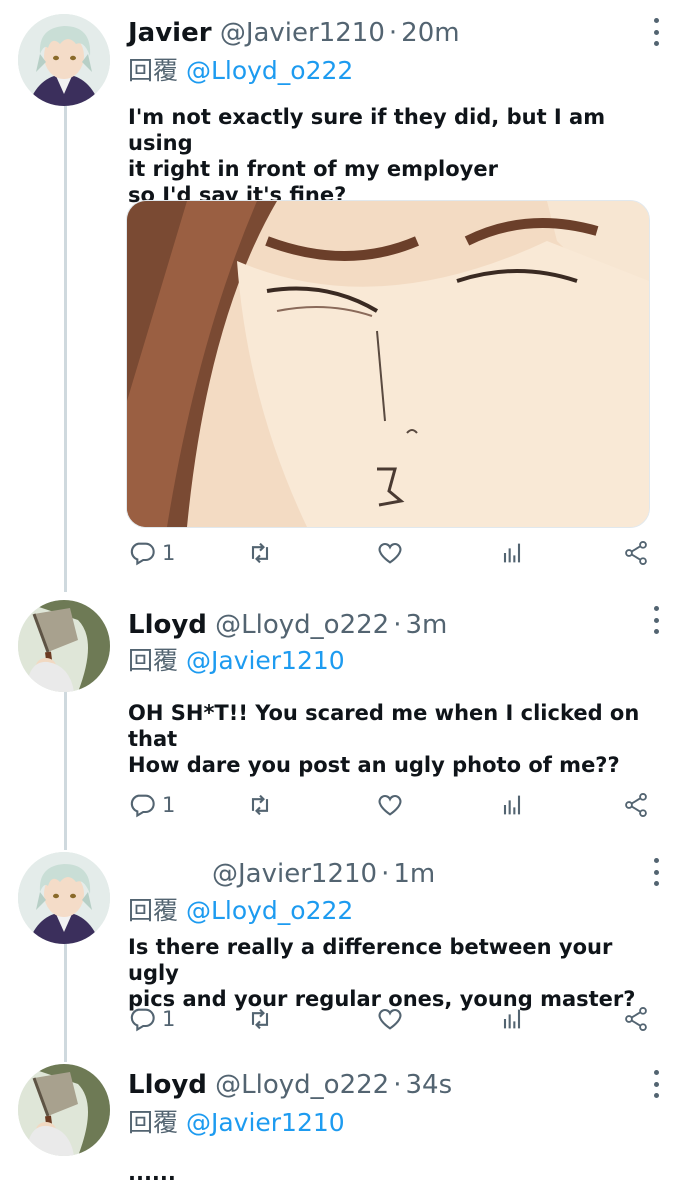 Image resolution: width=695 pixels, height=1200 pixels. I want to click on tweet-header: Lloyd @Lloyd_o222 · 34s, so click(290, 1085).